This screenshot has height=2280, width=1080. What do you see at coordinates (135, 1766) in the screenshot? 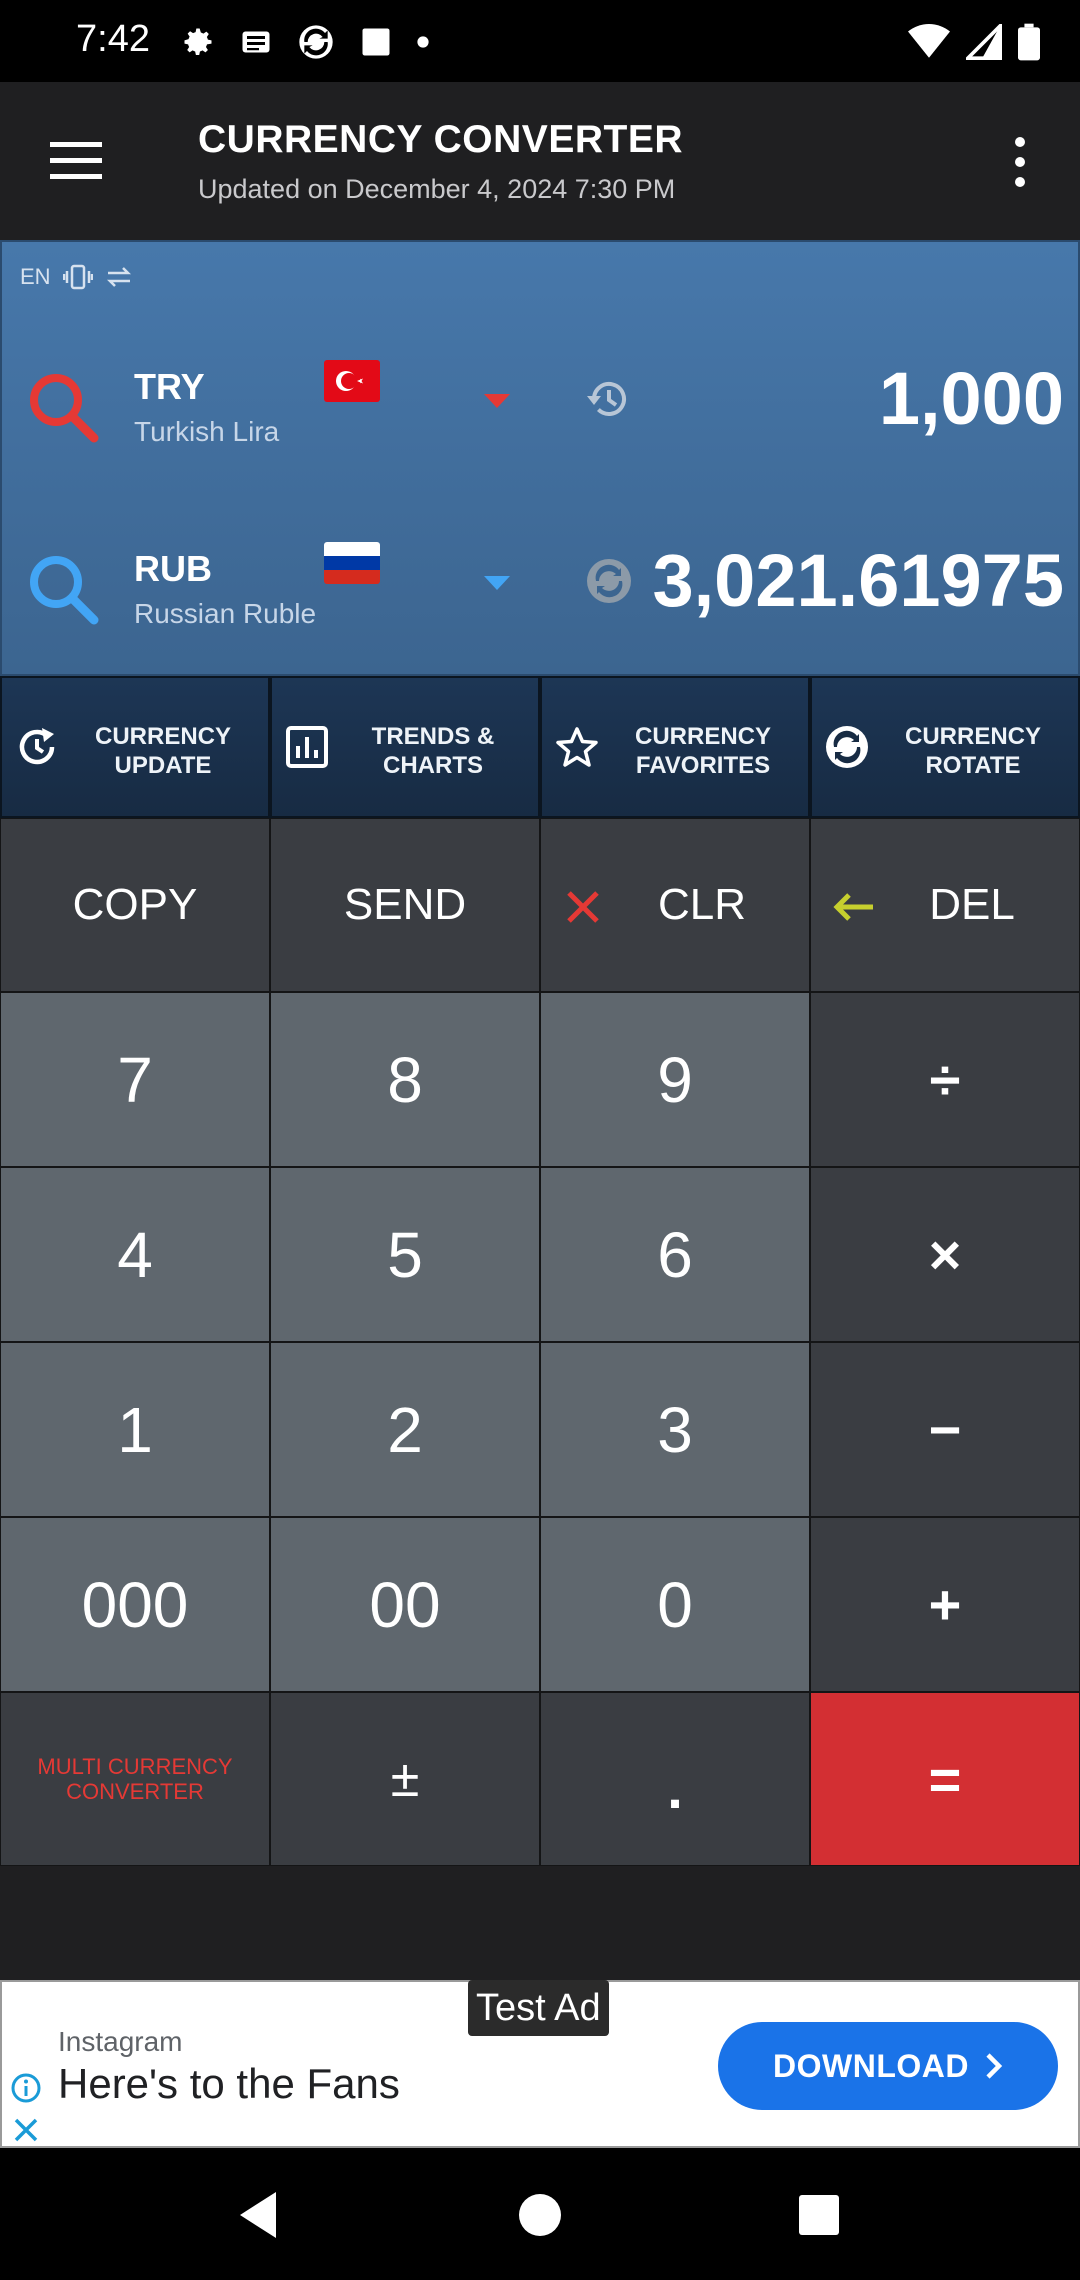
I see `multi-label-1: MULTI CURRENCY` at bounding box center [135, 1766].